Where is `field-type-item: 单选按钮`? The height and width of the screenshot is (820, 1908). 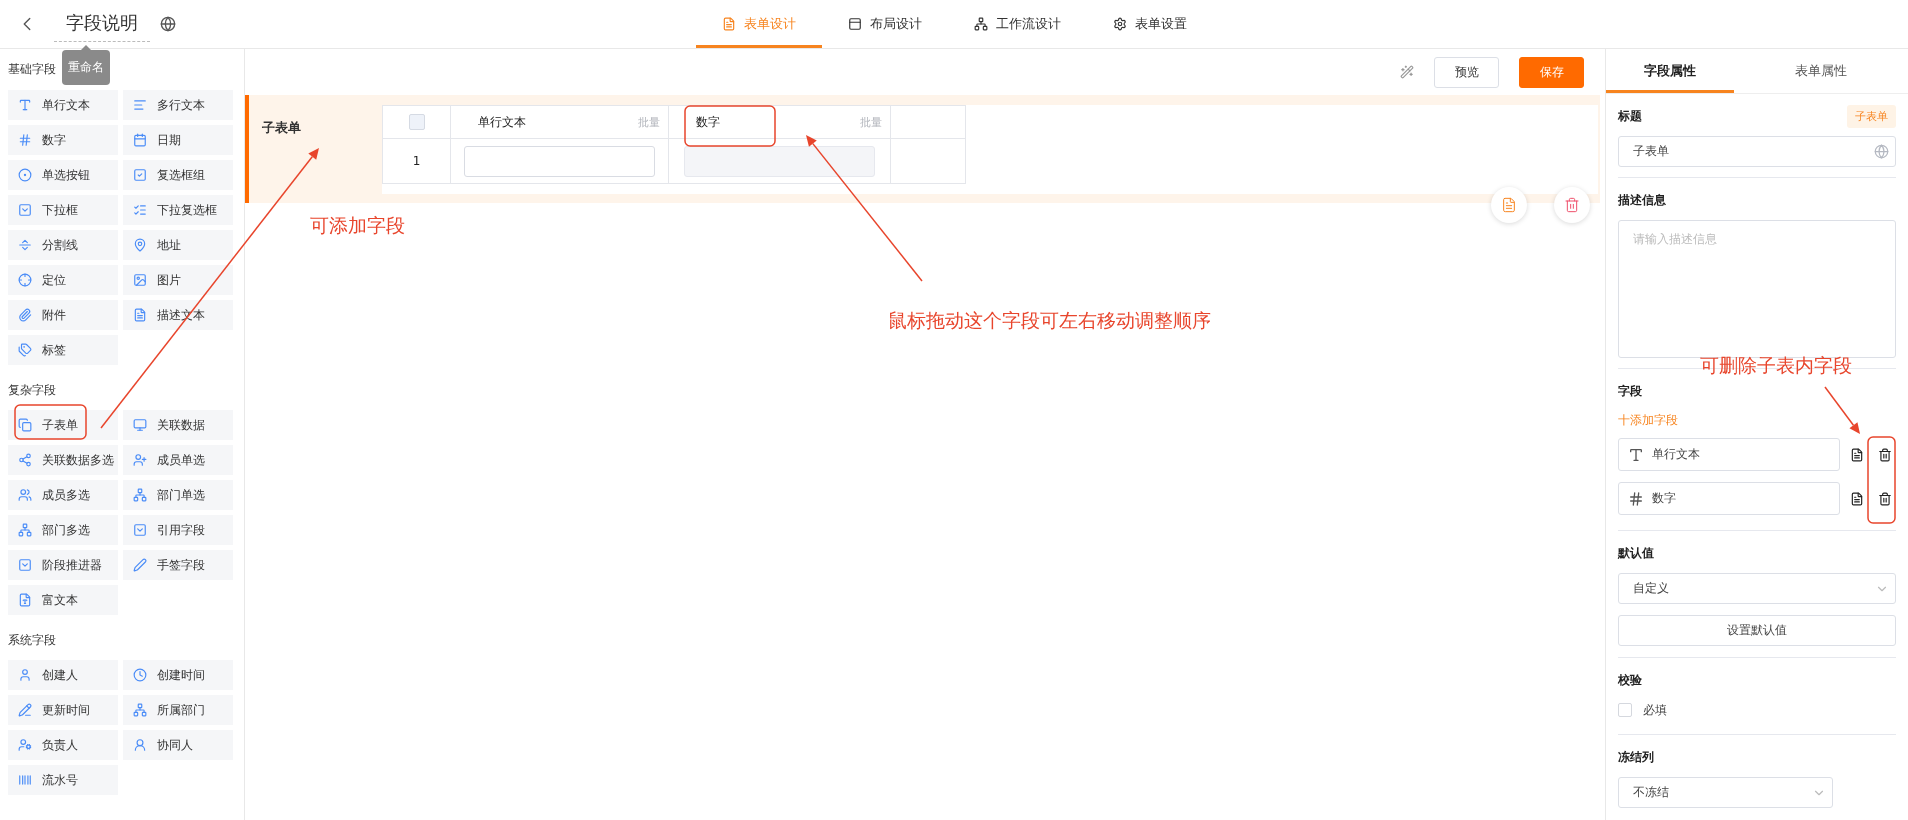 field-type-item: 单选按钮 is located at coordinates (63, 175).